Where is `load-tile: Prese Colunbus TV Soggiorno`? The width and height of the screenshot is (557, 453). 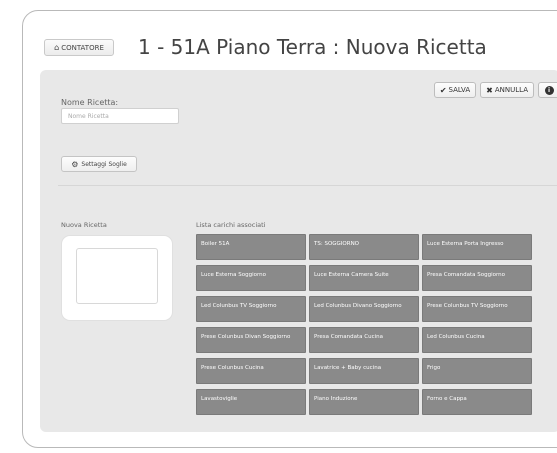 load-tile: Prese Colunbus TV Soggiorno is located at coordinates (477, 309).